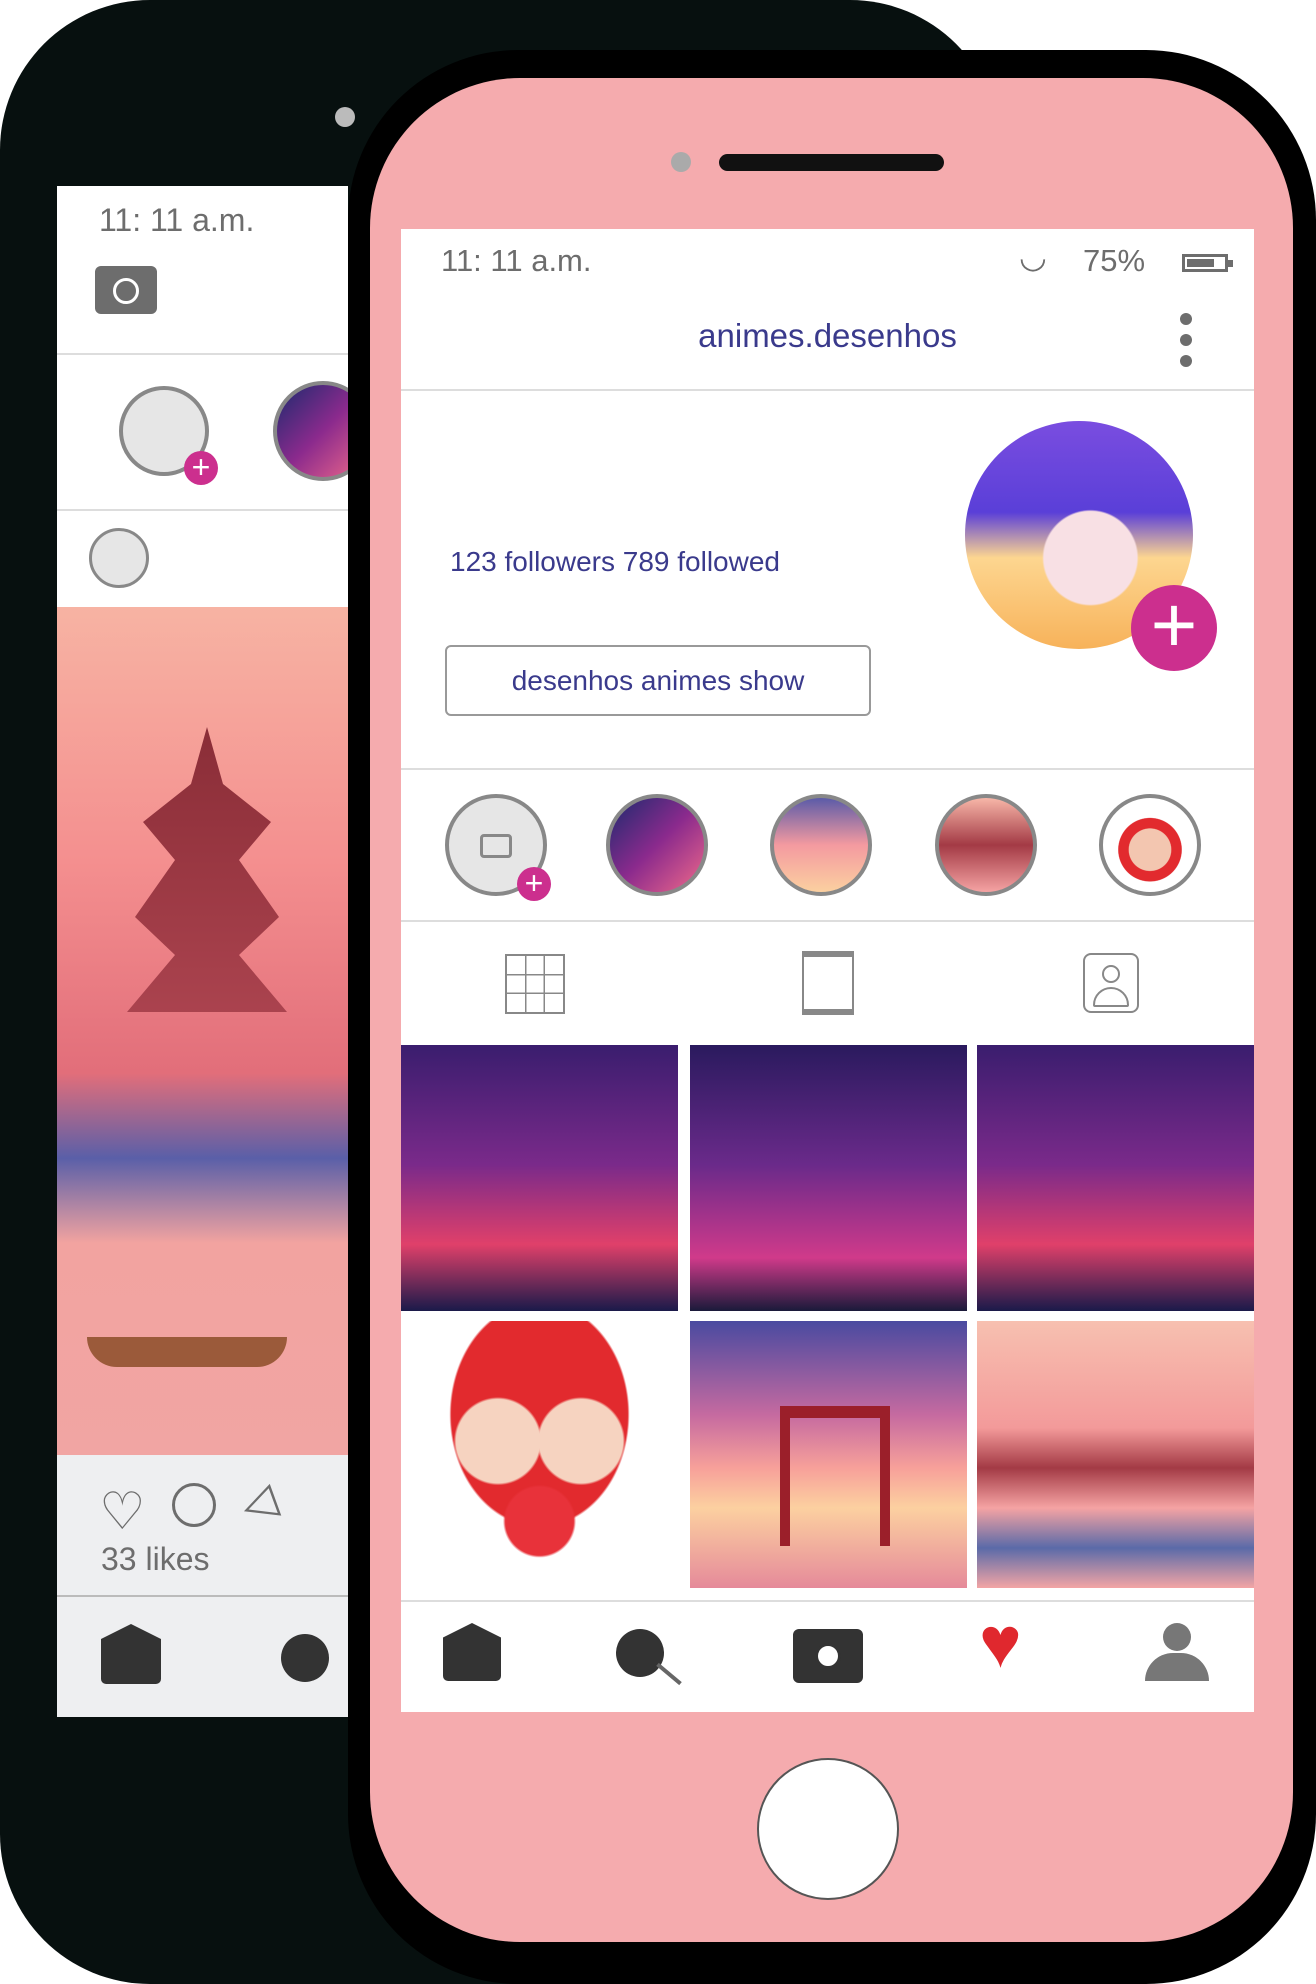 The width and height of the screenshot is (1316, 1984). Describe the element at coordinates (496, 846) in the screenshot. I see `story-camera-icon` at that location.